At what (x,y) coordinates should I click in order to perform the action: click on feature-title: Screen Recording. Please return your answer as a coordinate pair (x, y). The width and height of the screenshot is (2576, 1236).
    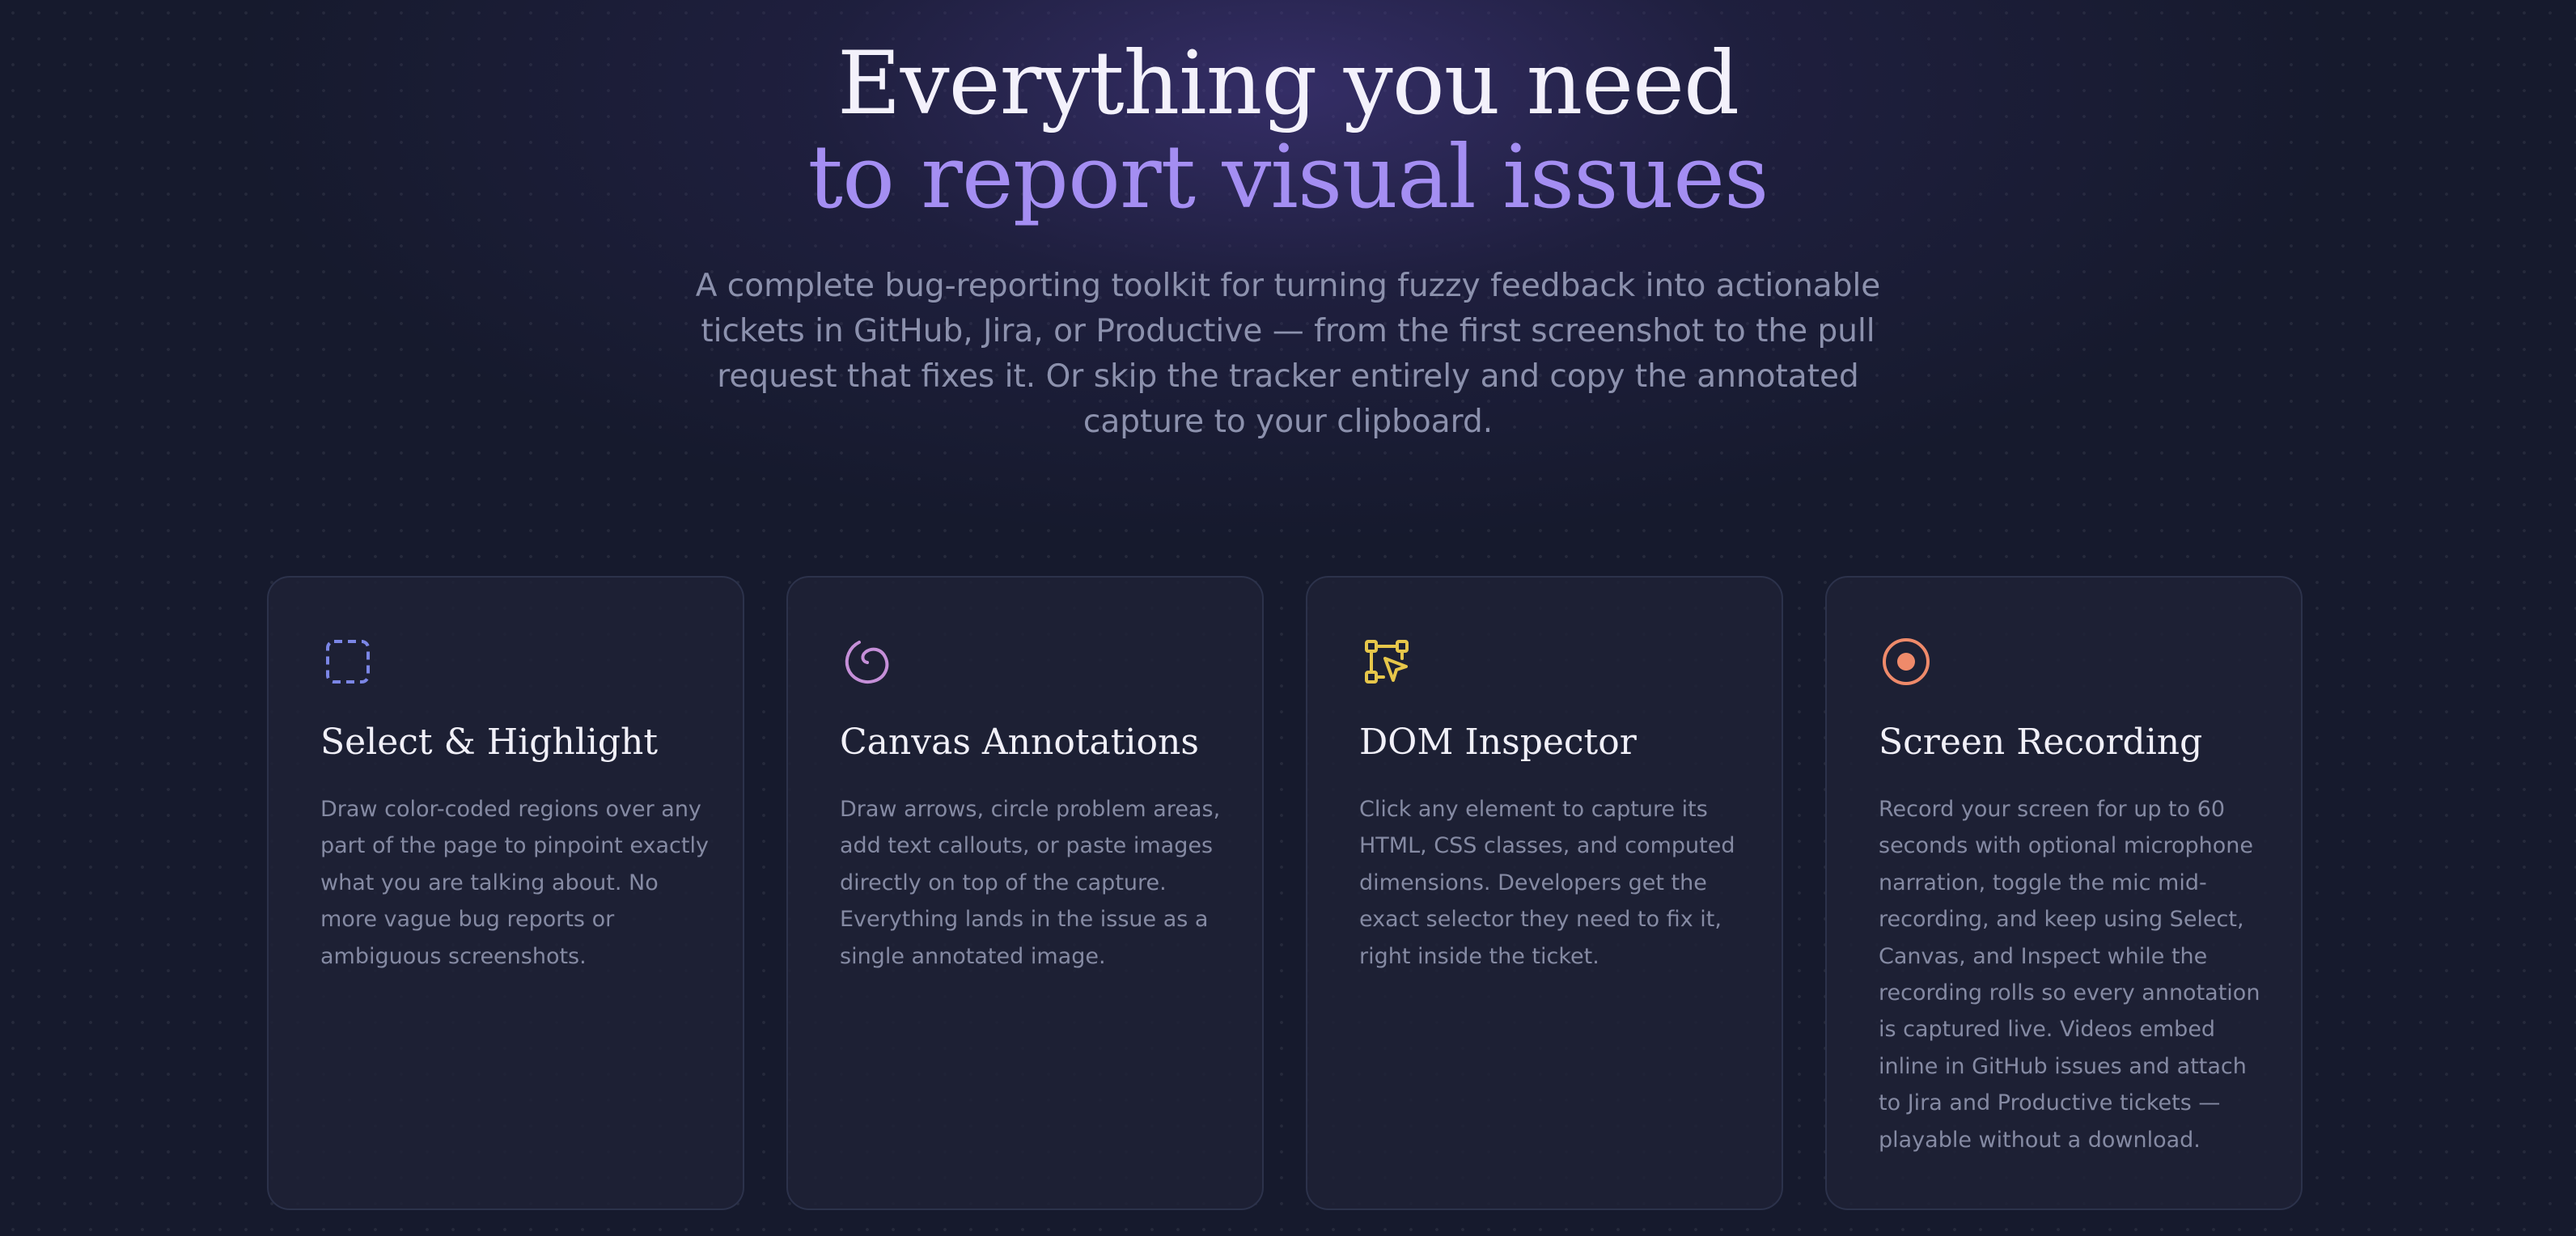
    Looking at the image, I should click on (2041, 742).